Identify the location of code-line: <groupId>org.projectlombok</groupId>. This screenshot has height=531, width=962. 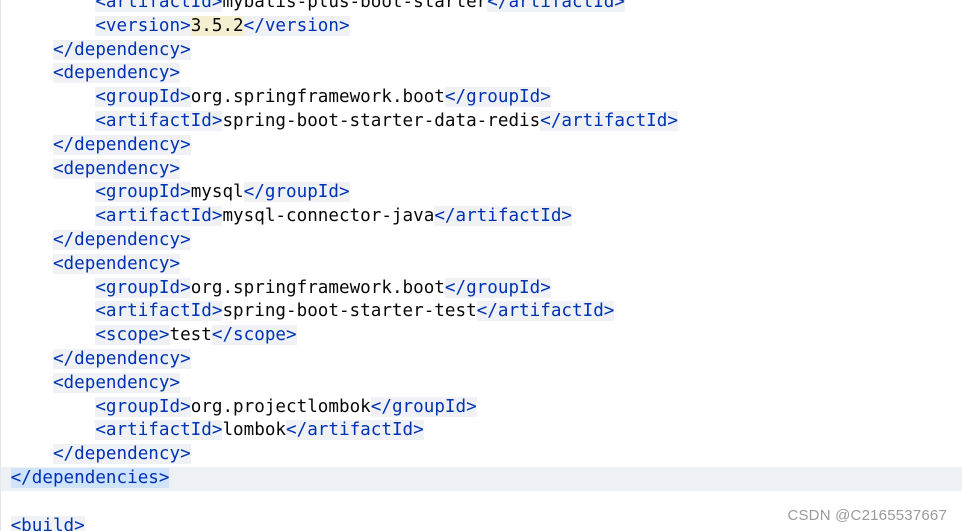
(481, 407).